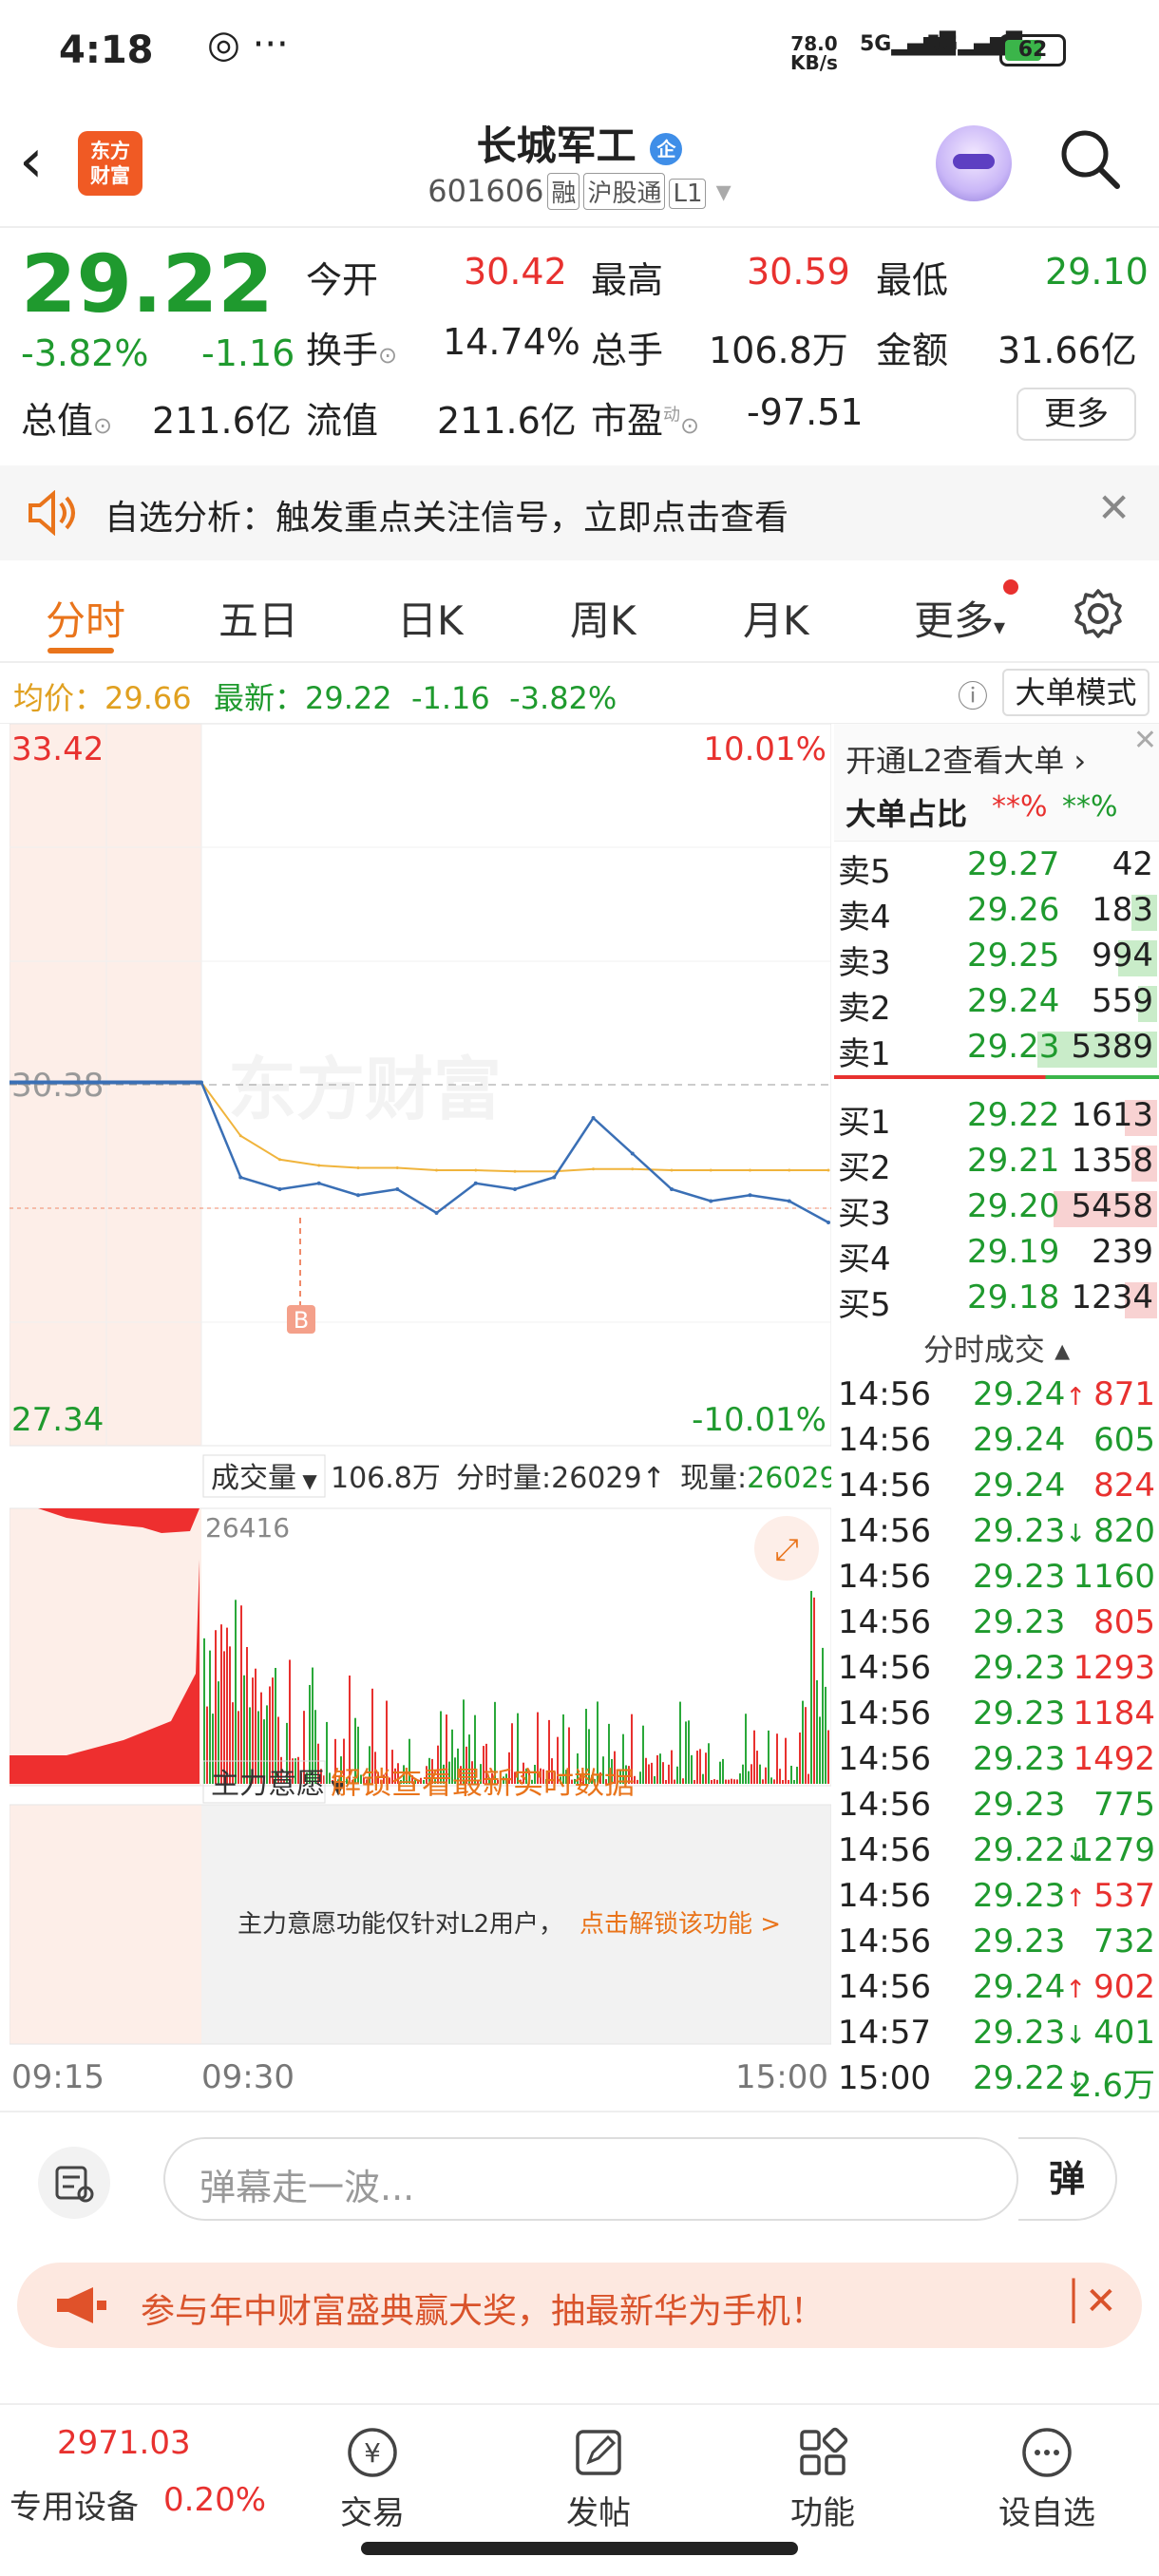 The image size is (1159, 2576). What do you see at coordinates (884, 1850) in the screenshot?
I see `trade-time: 14:56` at bounding box center [884, 1850].